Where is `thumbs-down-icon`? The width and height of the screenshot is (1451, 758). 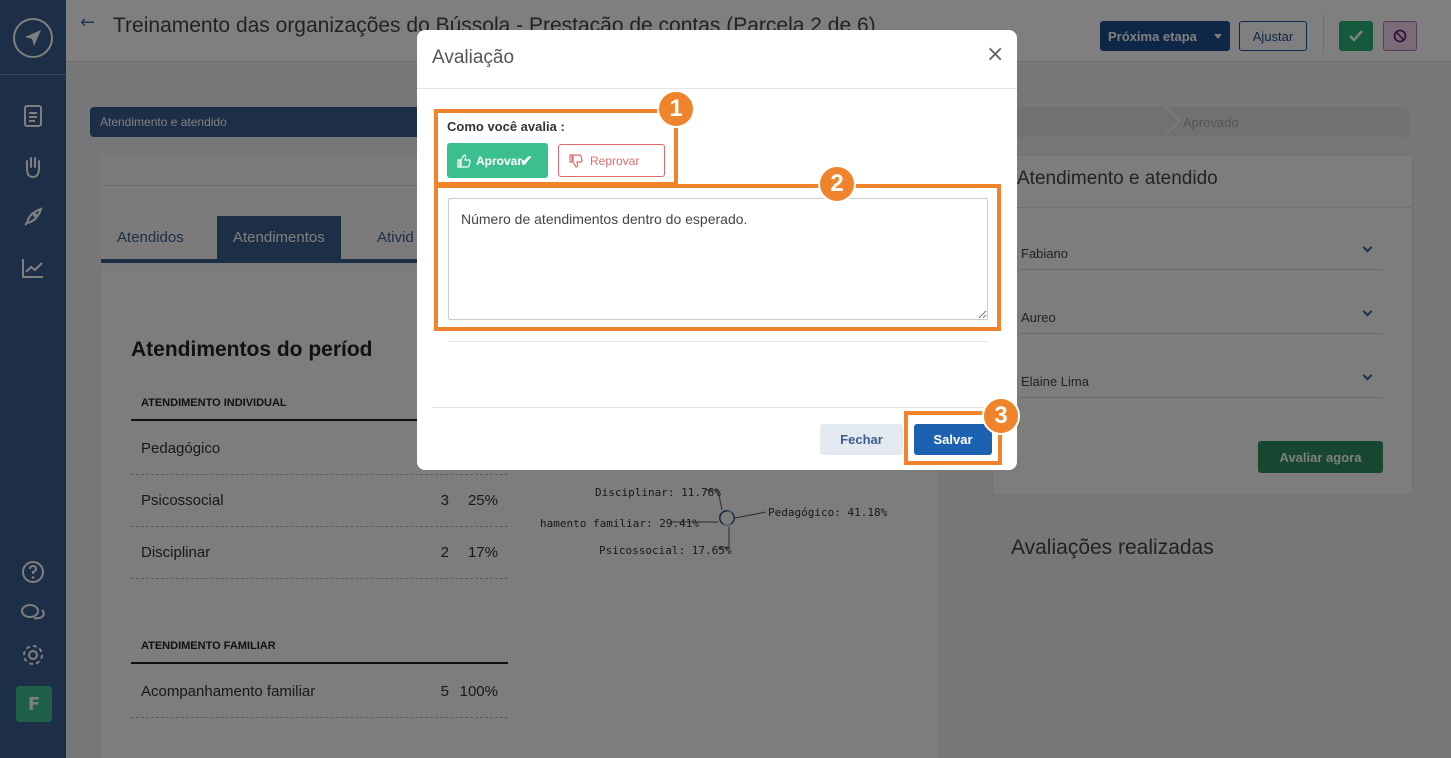
thumbs-down-icon is located at coordinates (576, 160).